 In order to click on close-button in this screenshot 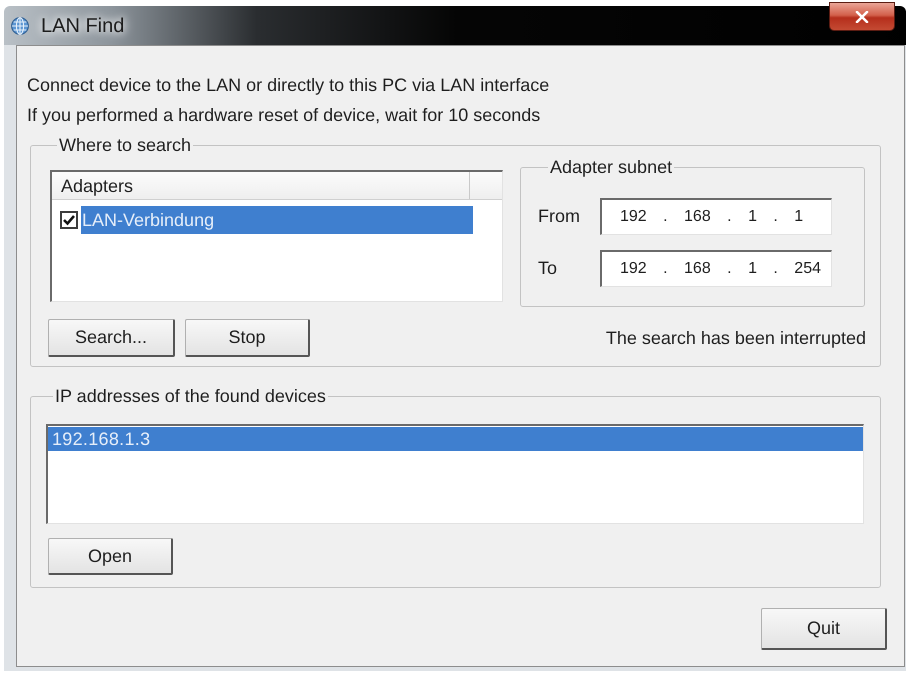, I will do `click(862, 16)`.